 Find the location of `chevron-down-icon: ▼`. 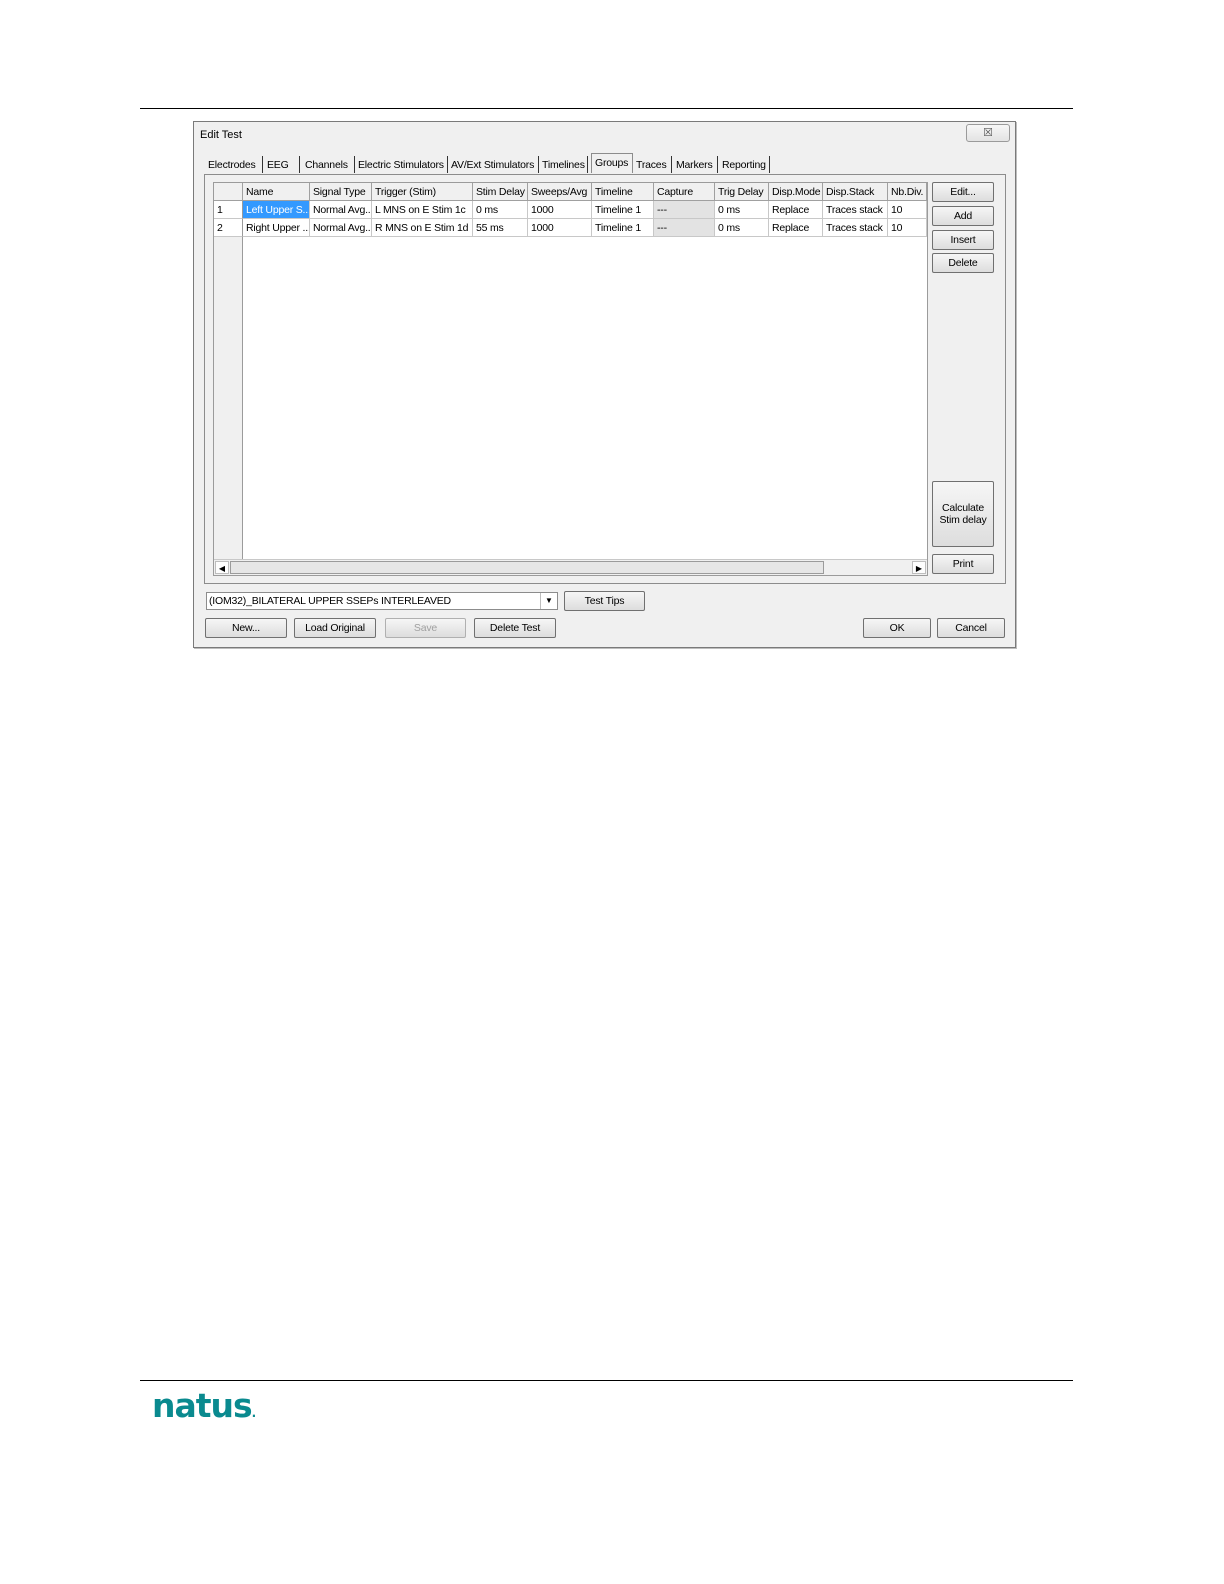

chevron-down-icon: ▼ is located at coordinates (548, 601).